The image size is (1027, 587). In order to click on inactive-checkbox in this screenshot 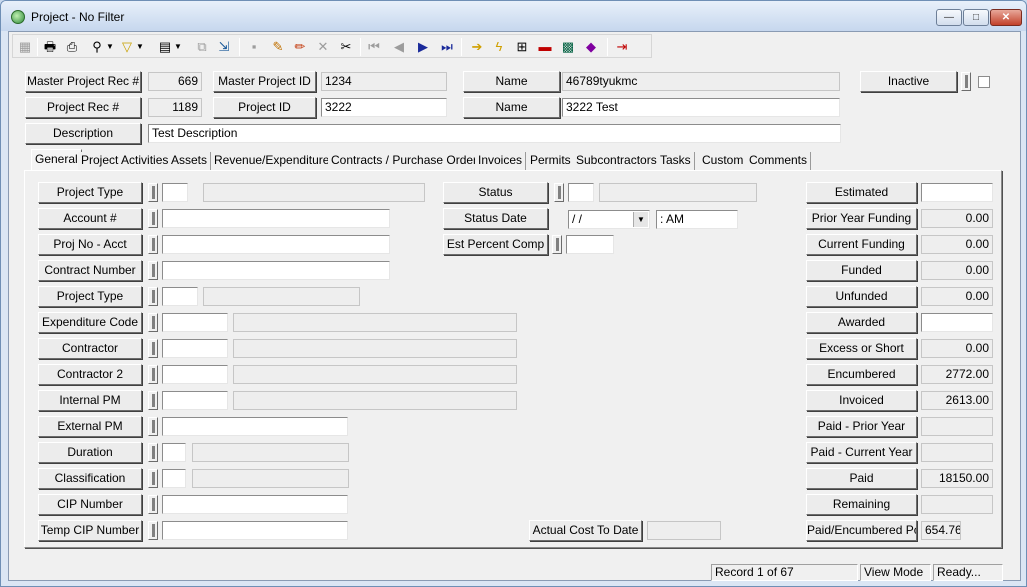, I will do `click(984, 82)`.